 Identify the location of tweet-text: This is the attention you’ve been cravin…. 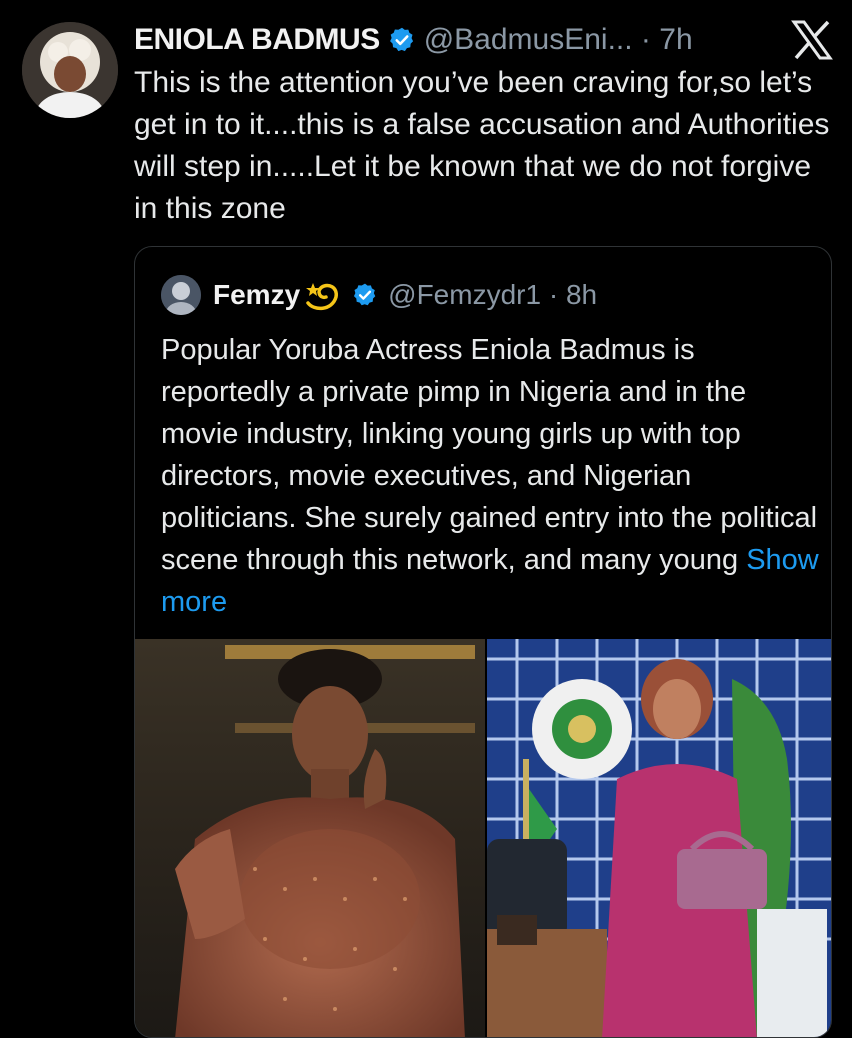
(482, 145).